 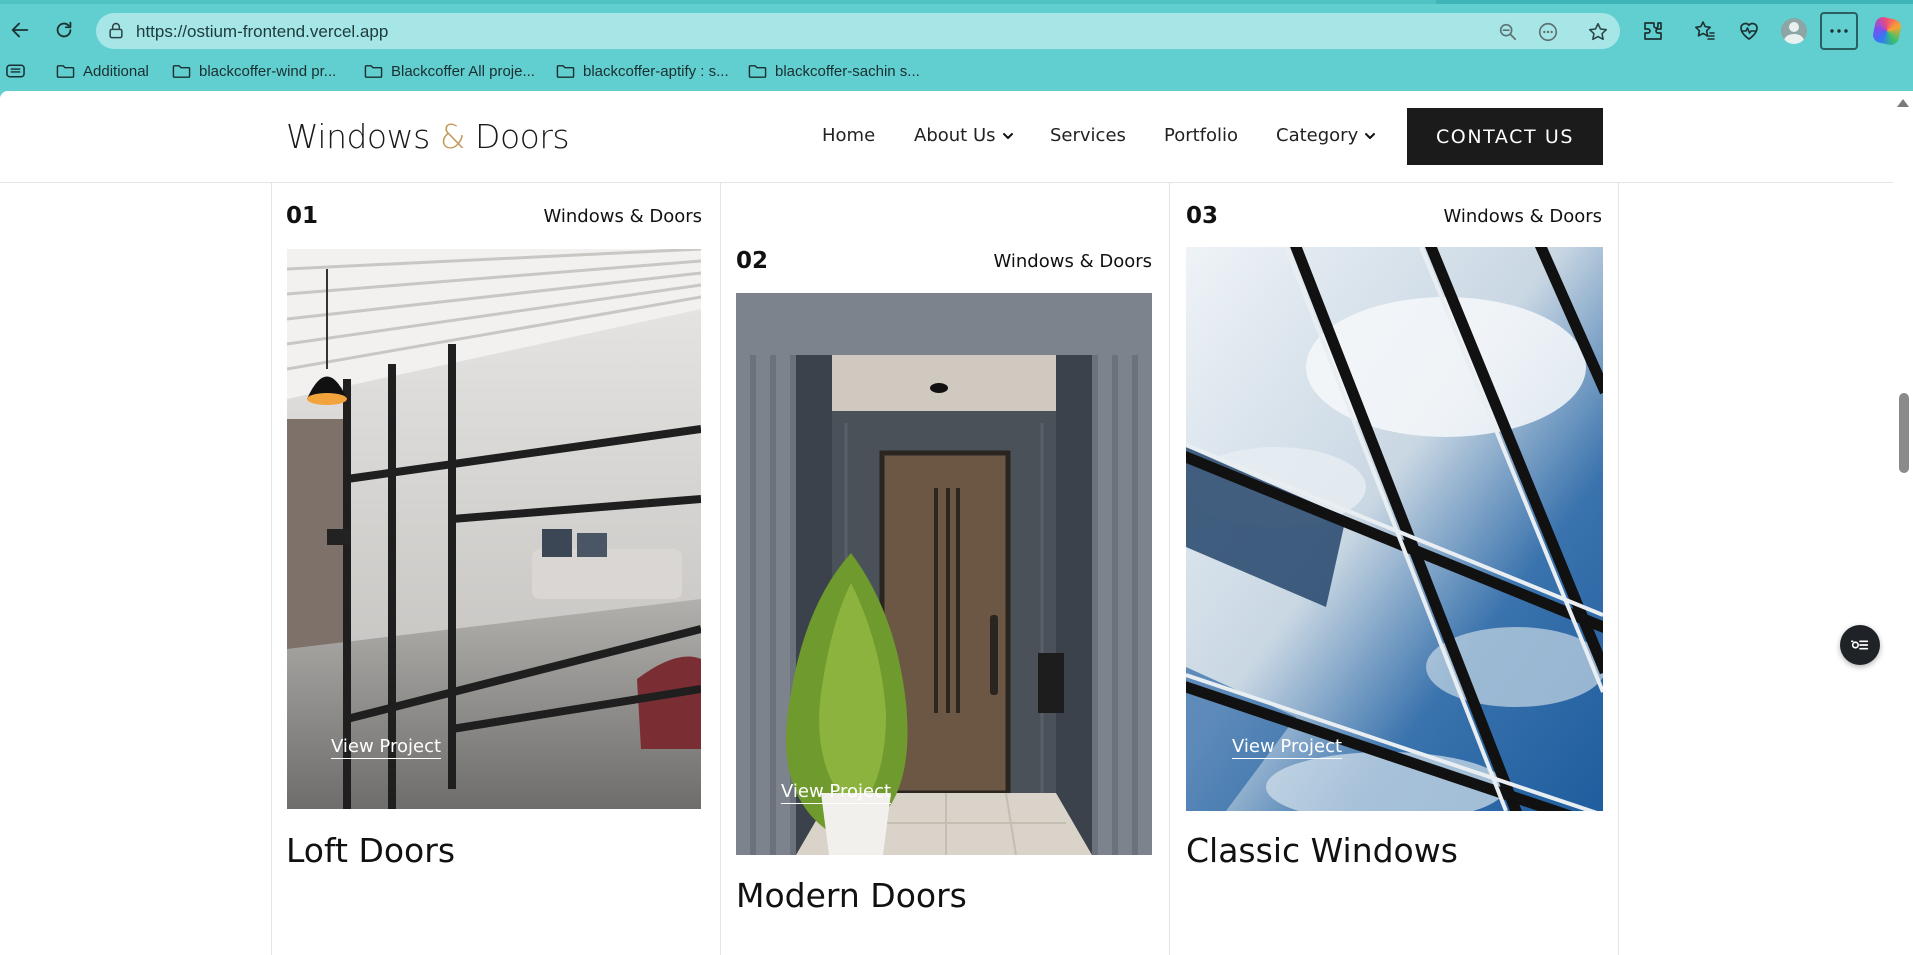 I want to click on filter-settings-icon, so click(x=1859, y=645).